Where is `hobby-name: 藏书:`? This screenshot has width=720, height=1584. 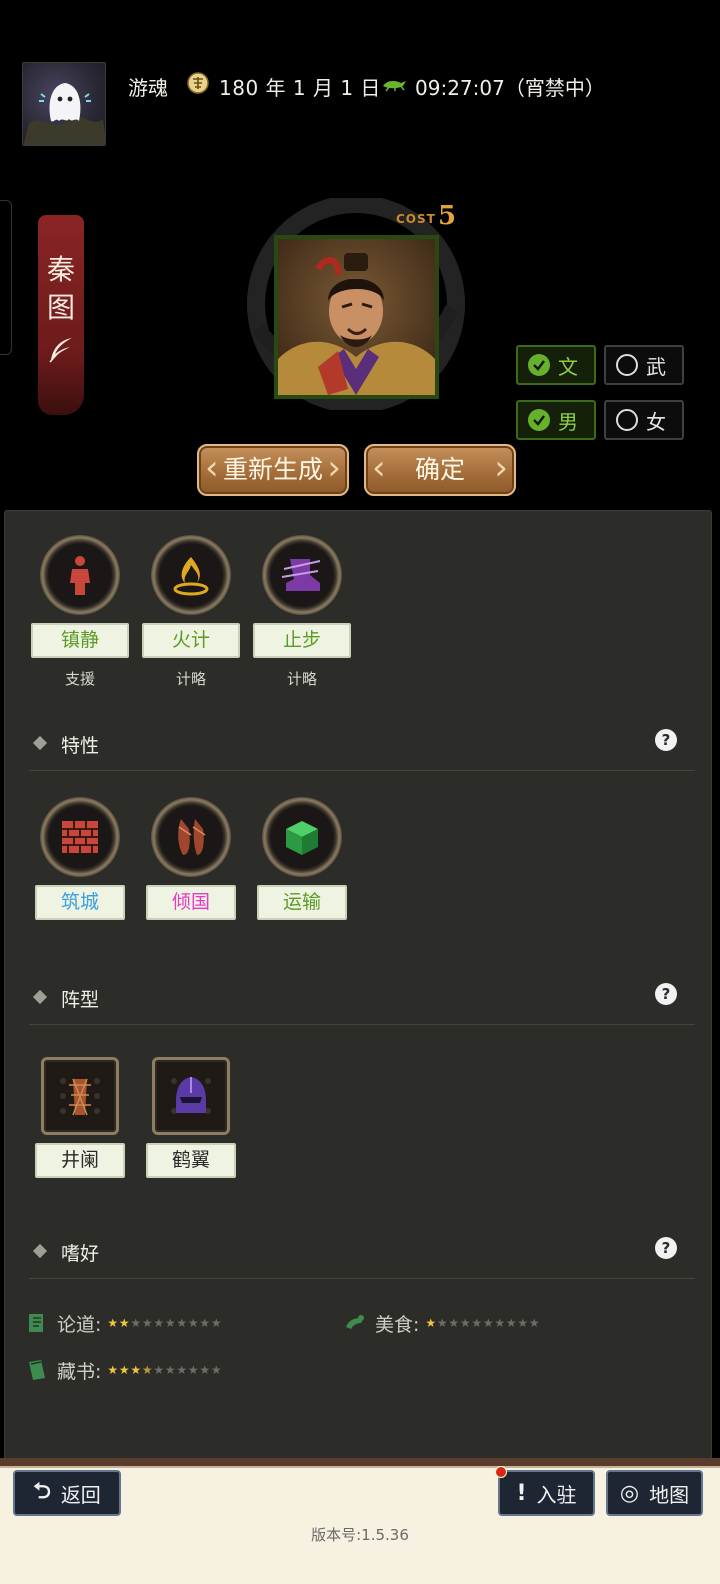
hobby-name: 藏书: is located at coordinates (79, 1371).